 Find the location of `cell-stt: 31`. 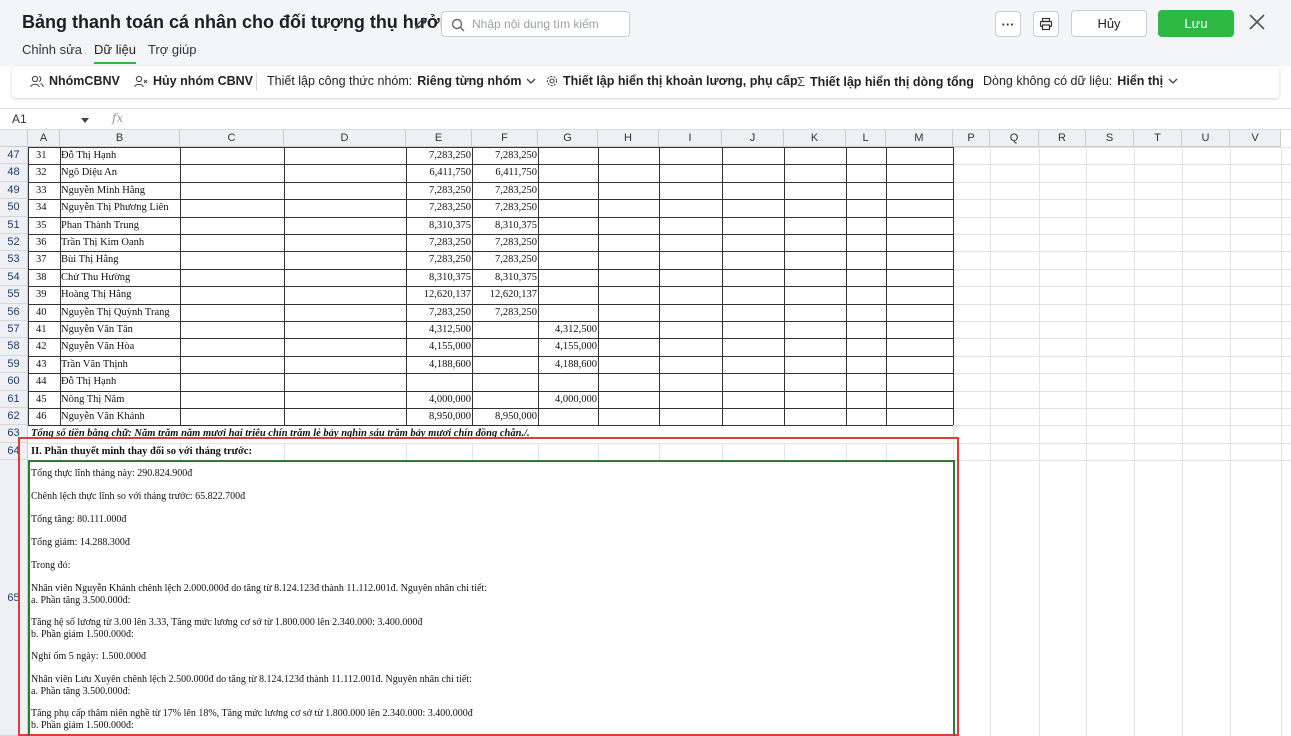

cell-stt: 31 is located at coordinates (44, 155).